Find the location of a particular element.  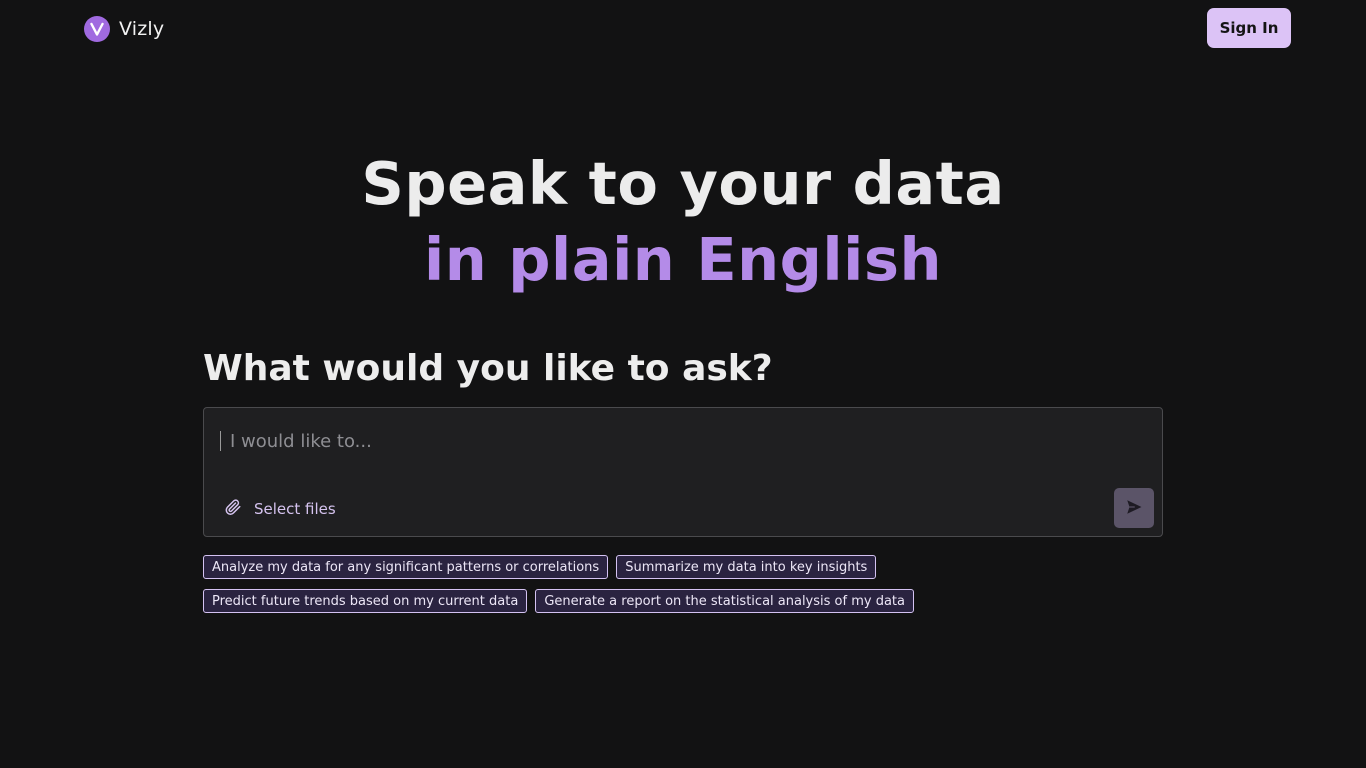

hero-title: Speak to your data is located at coordinates (683, 183).